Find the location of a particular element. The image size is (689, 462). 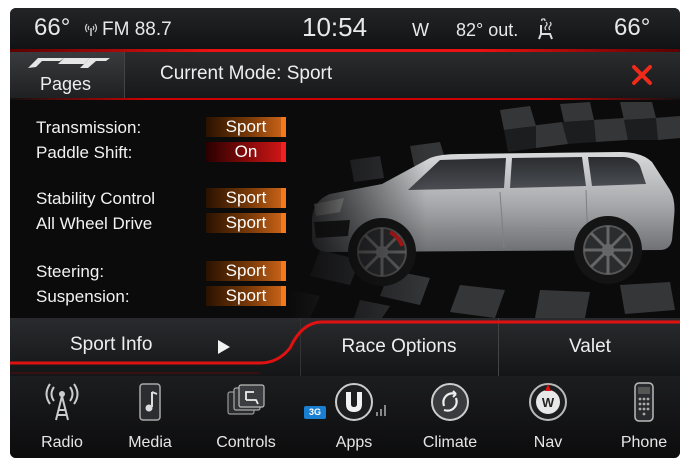

nav-compass-icon: W is located at coordinates (548, 402).